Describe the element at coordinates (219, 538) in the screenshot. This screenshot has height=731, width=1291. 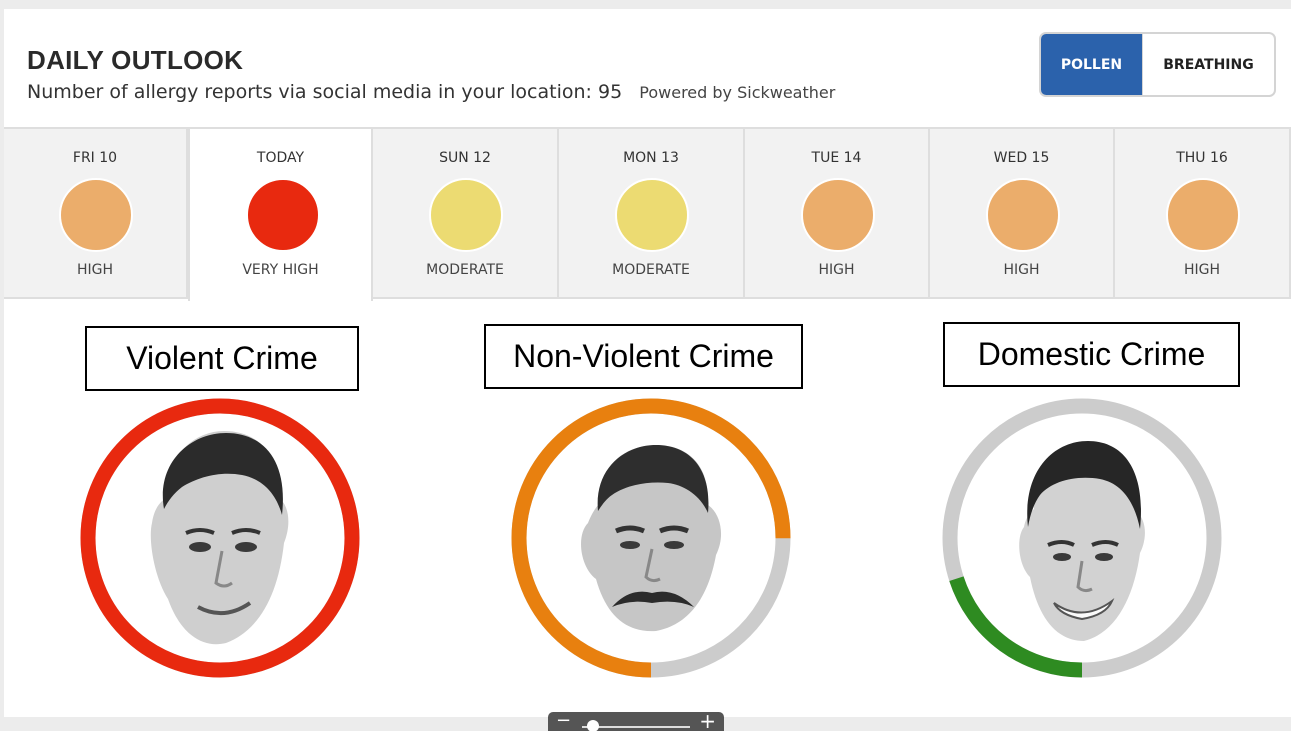
I see `violent-crime-portrait` at that location.